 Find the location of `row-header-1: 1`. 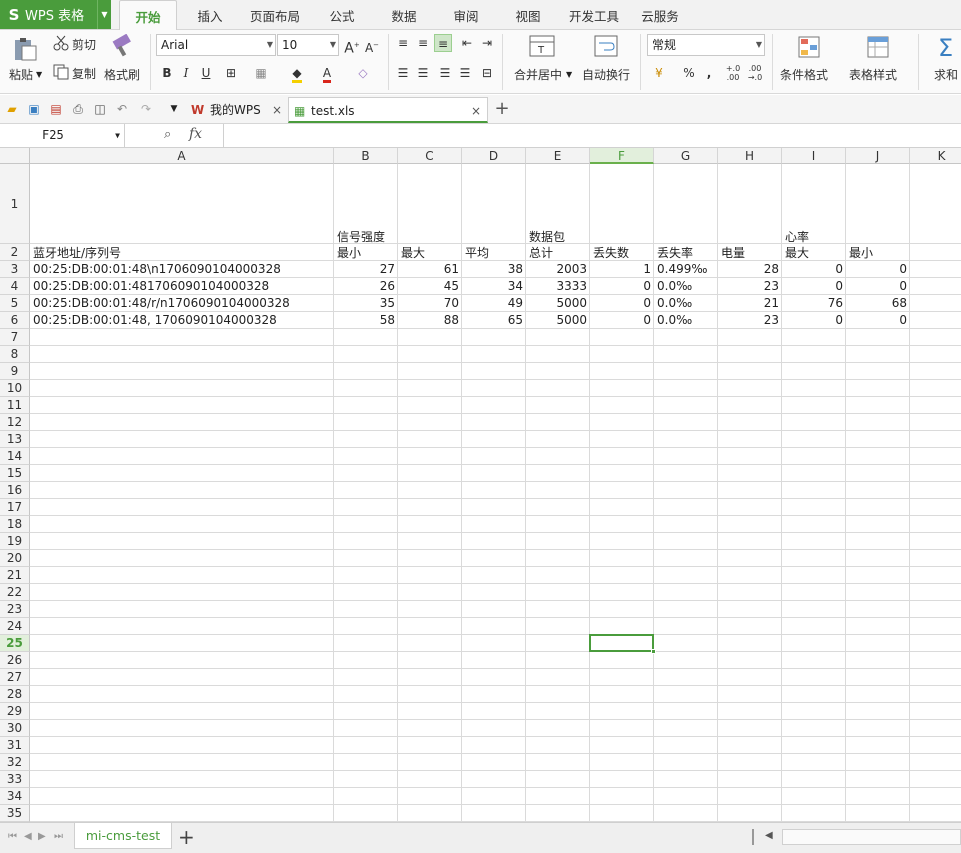

row-header-1: 1 is located at coordinates (15, 204).